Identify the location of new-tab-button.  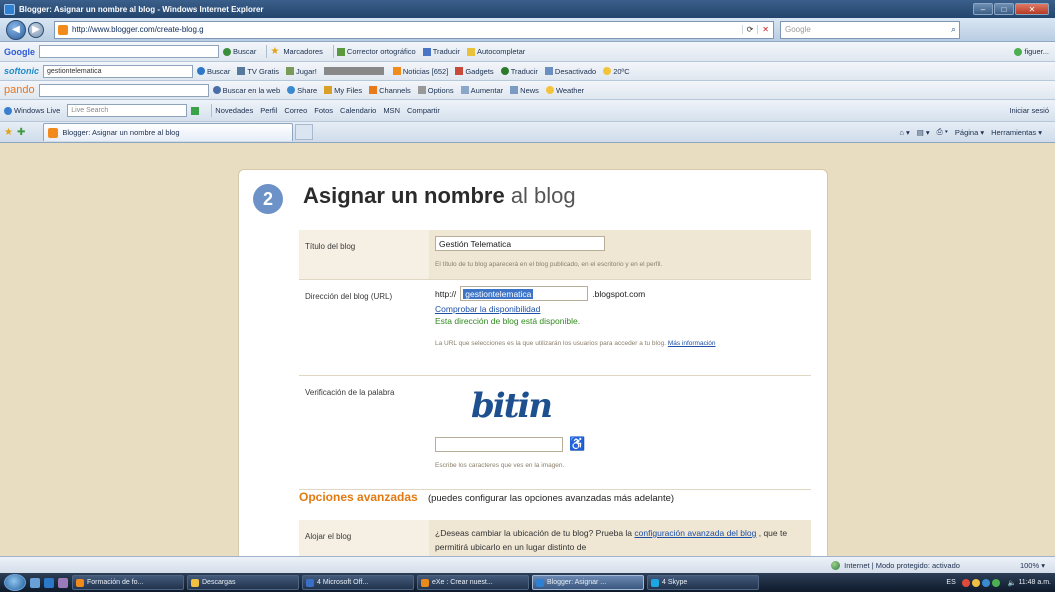
(304, 132).